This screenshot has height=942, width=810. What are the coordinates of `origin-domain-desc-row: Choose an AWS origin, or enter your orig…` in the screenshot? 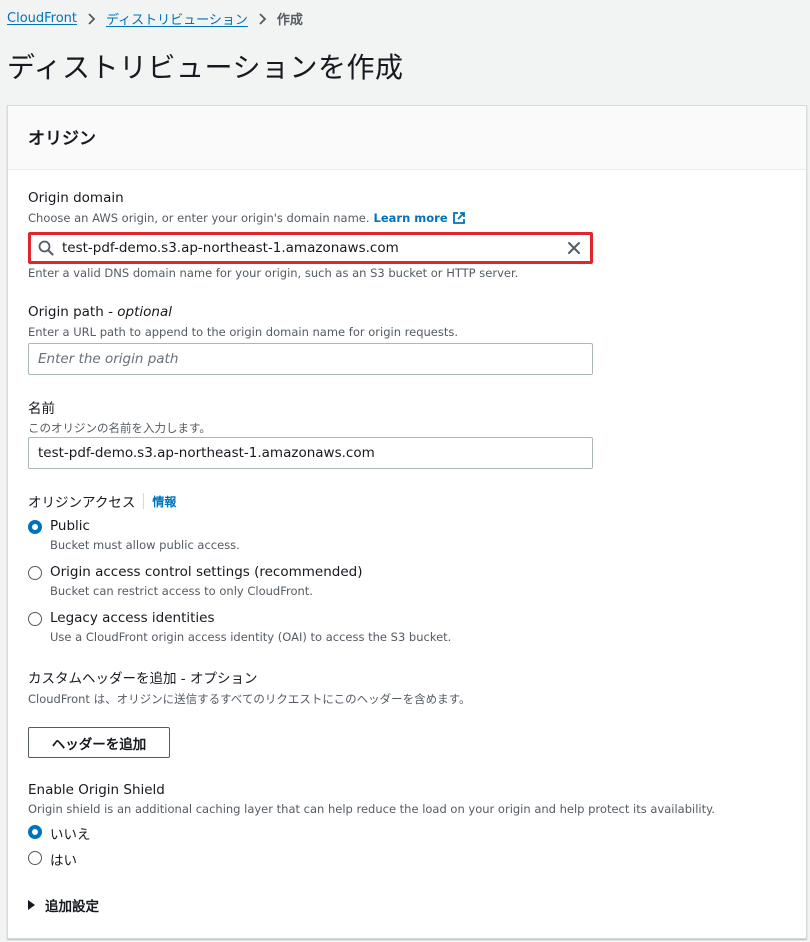 It's located at (247, 218).